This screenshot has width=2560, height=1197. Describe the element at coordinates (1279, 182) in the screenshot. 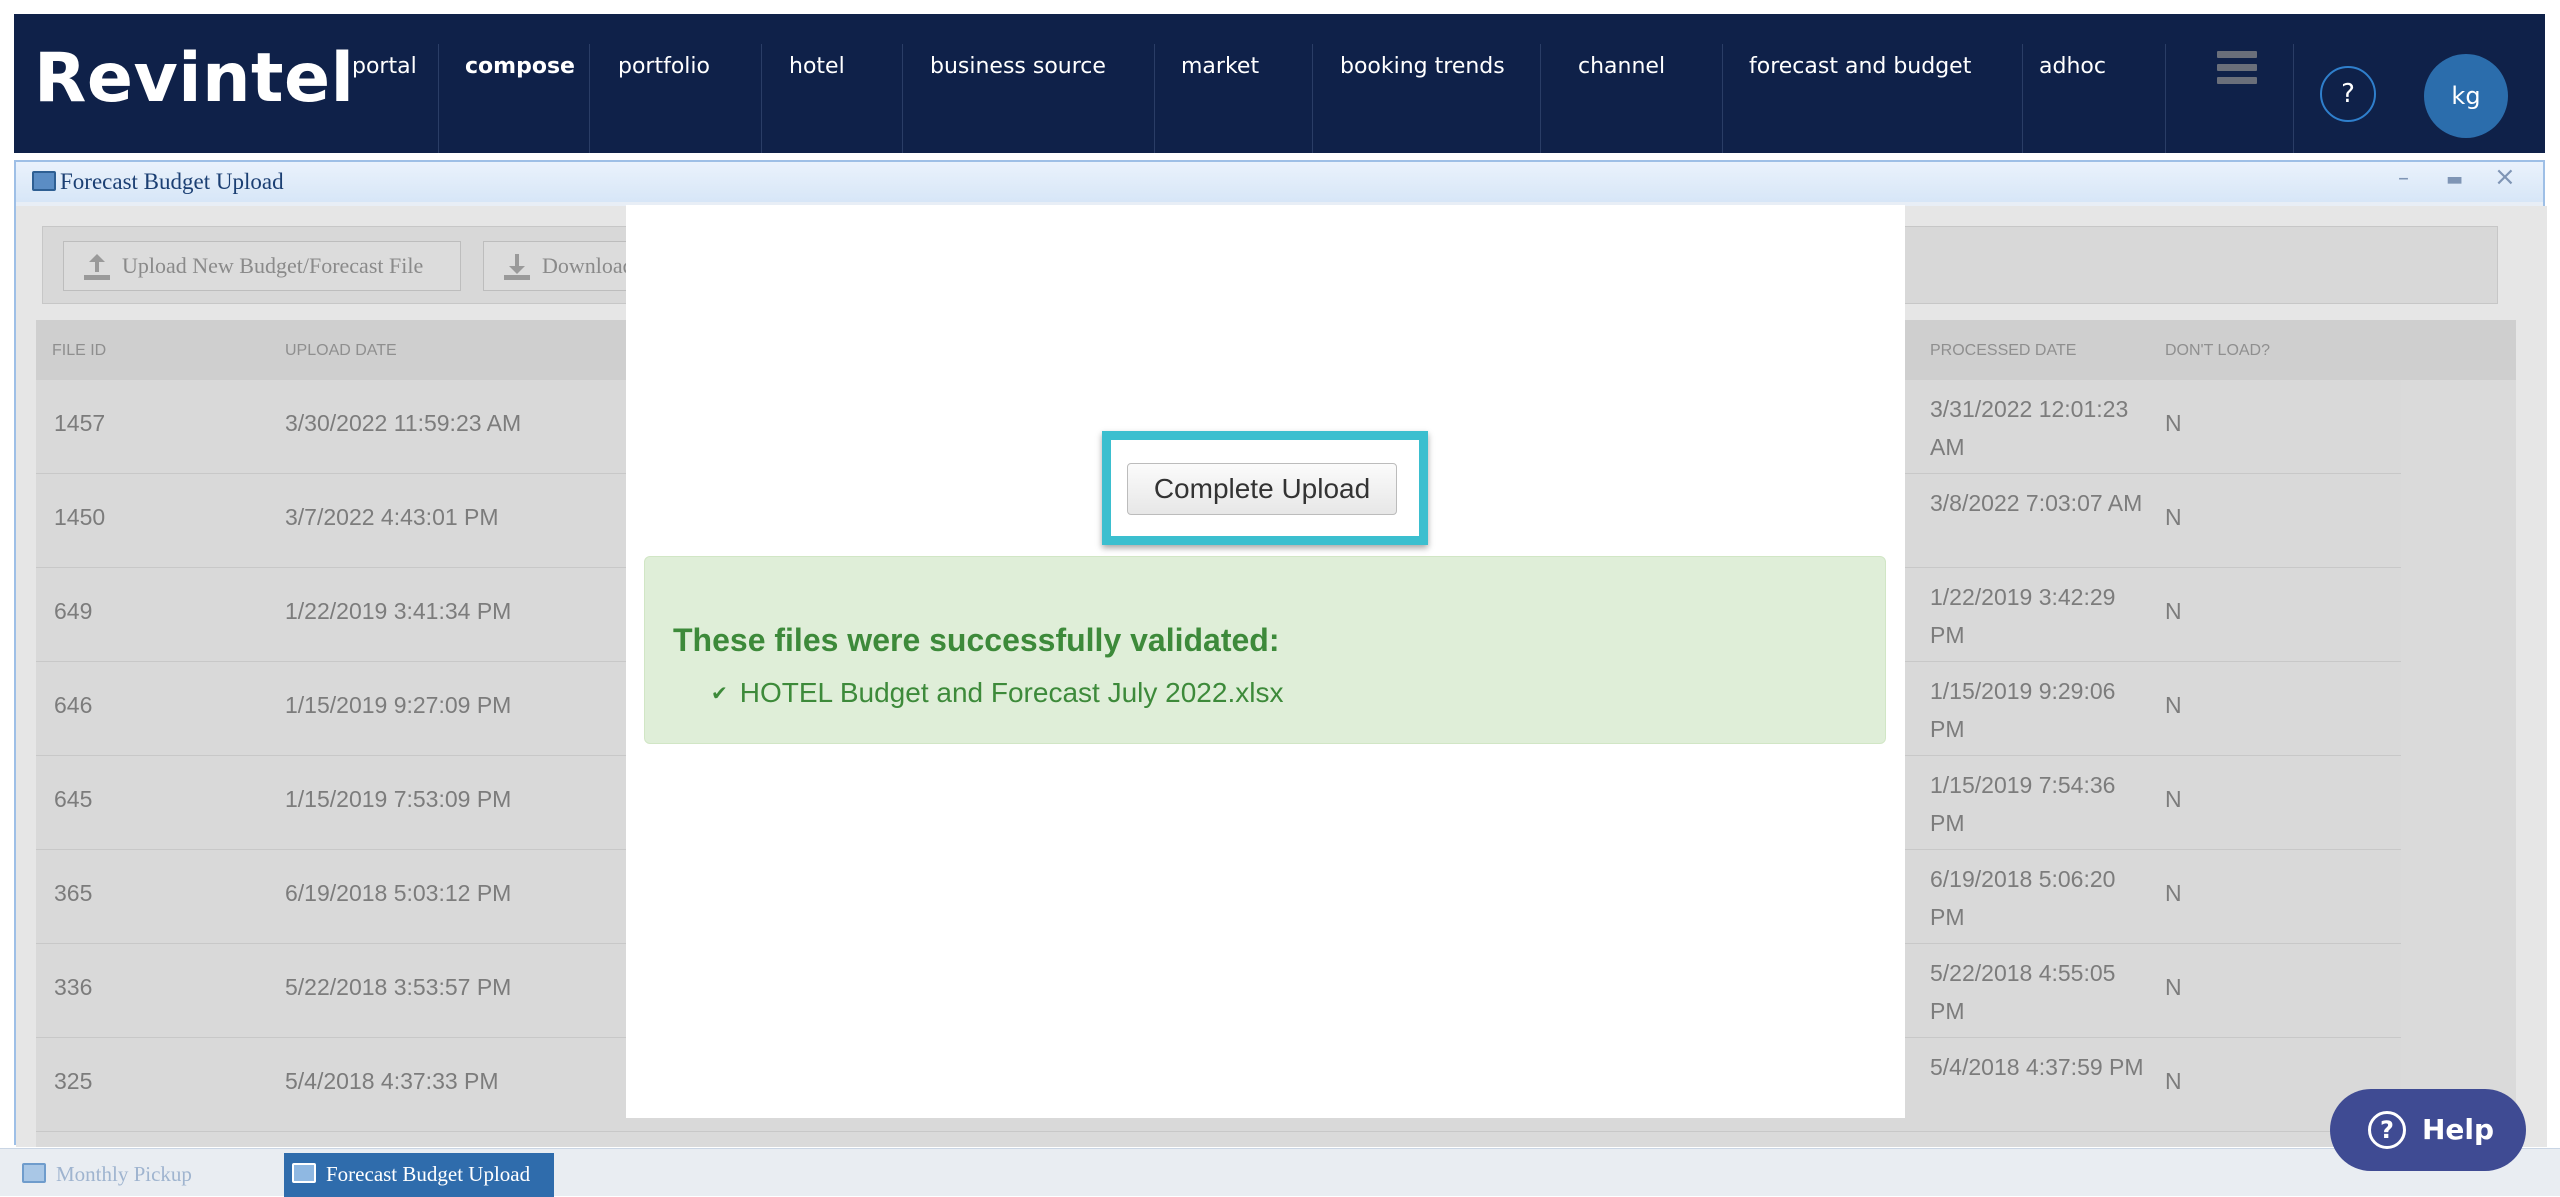

I see `window-titlebar: Forecast Budget Upload – ▬ ×` at that location.